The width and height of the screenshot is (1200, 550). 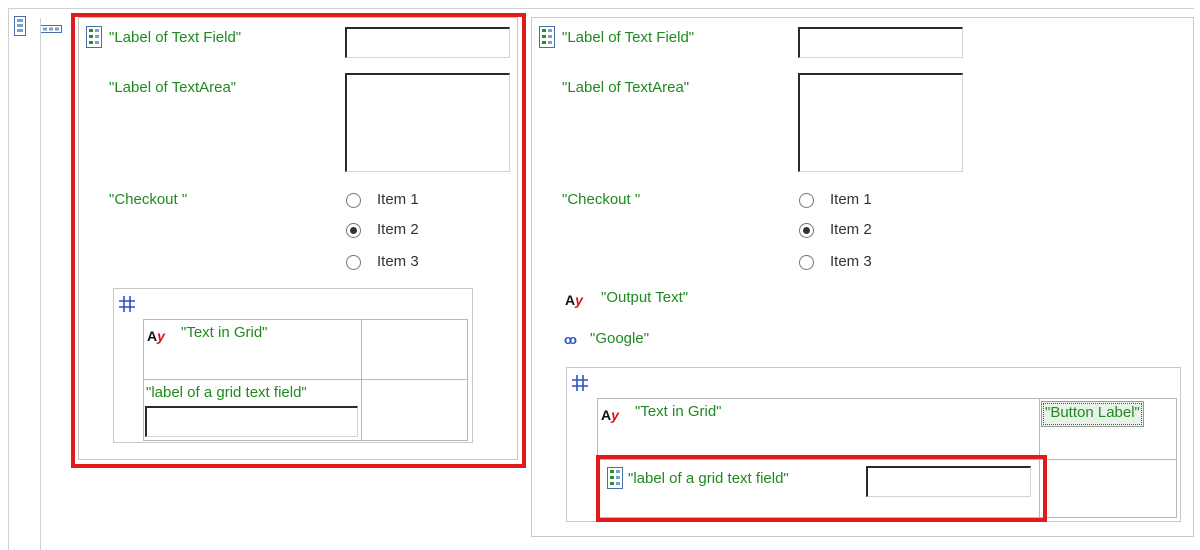 I want to click on text-area-label: "Label of TextArea", so click(x=626, y=87).